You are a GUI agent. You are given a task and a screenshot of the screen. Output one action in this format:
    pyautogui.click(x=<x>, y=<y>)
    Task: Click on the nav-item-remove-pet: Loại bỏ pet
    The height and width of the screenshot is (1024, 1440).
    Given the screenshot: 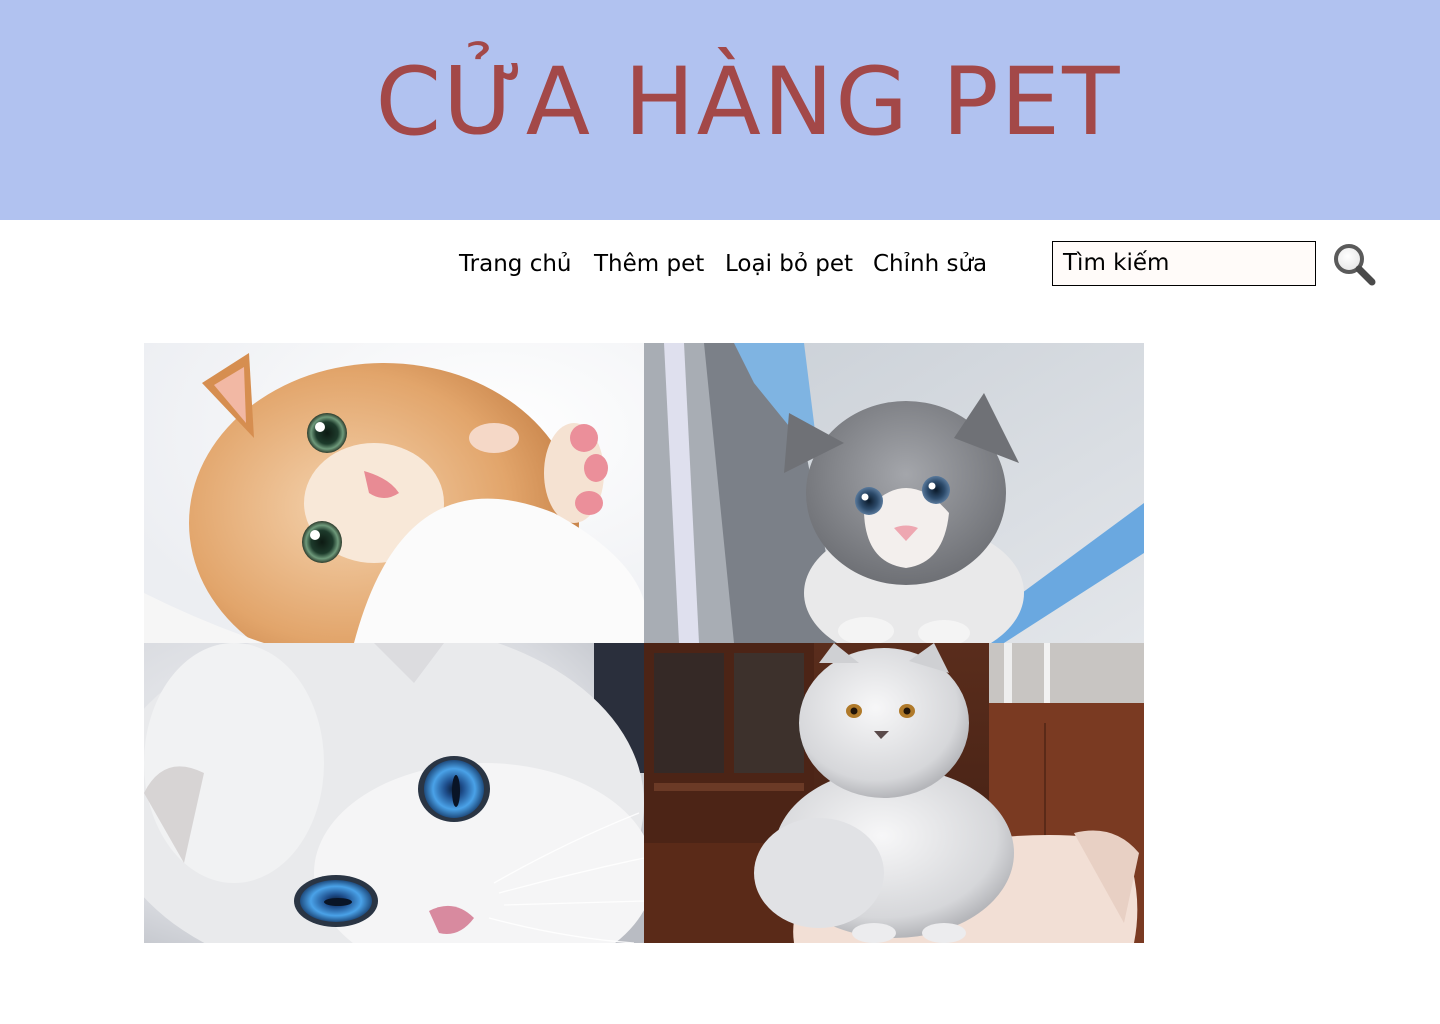 What is the action you would take?
    pyautogui.click(x=789, y=264)
    